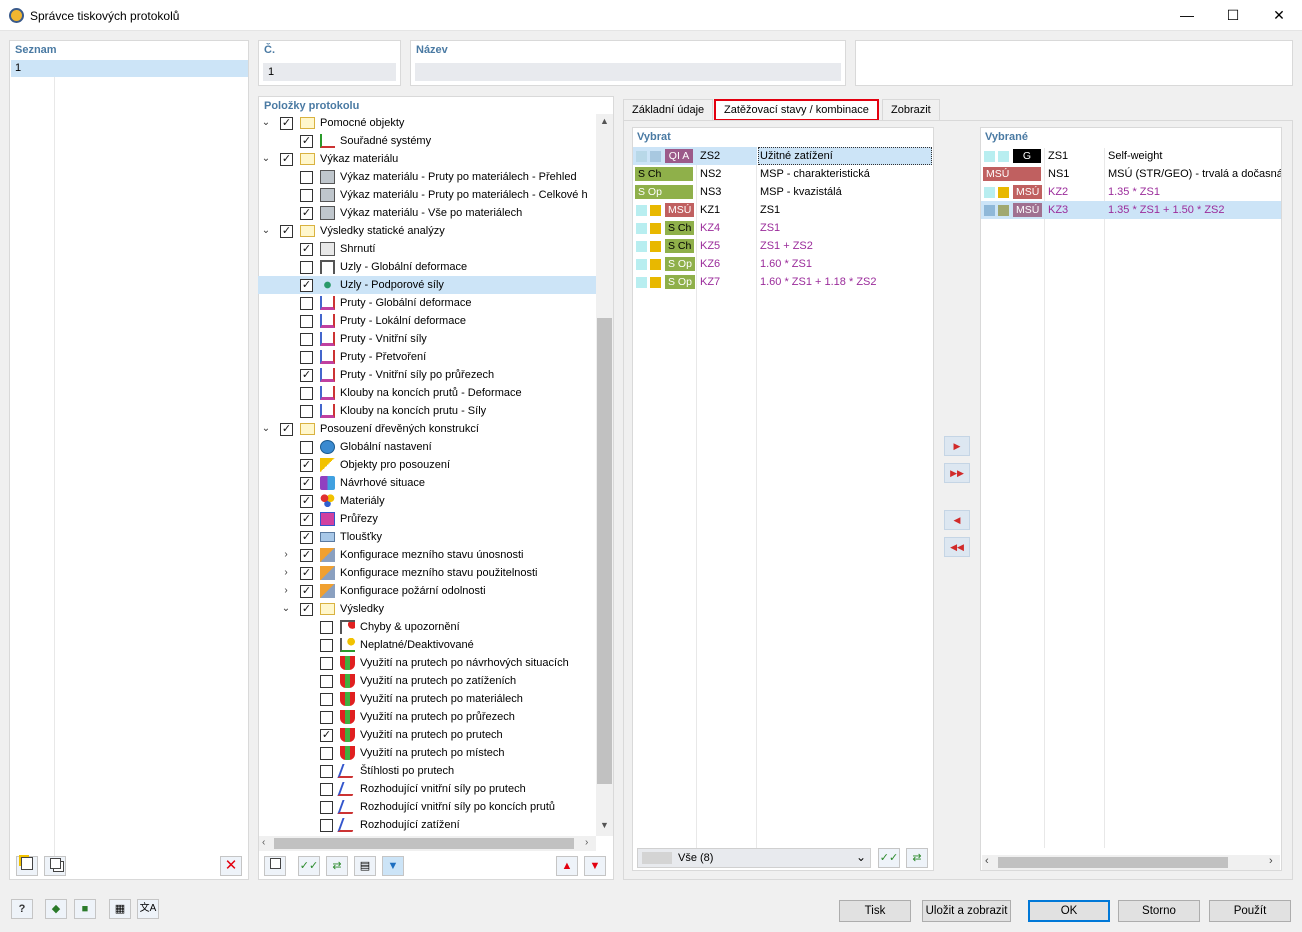  I want to click on ok-button: OK, so click(1069, 911).